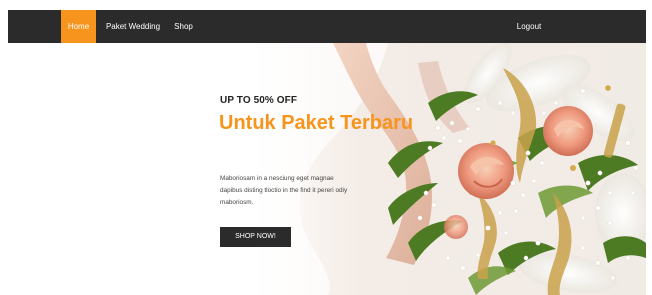 This screenshot has width=652, height=295. Describe the element at coordinates (78, 26) in the screenshot. I see `nav-home-link: Home` at that location.